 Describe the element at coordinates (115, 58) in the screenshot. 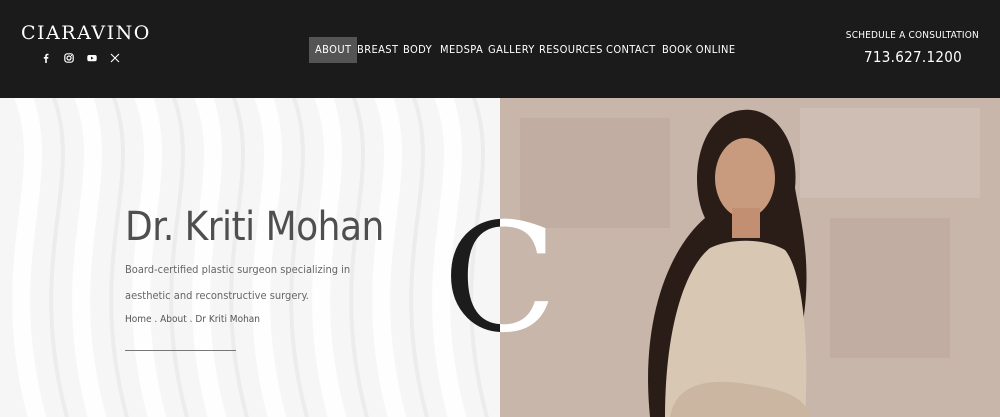

I see `x-icon` at that location.